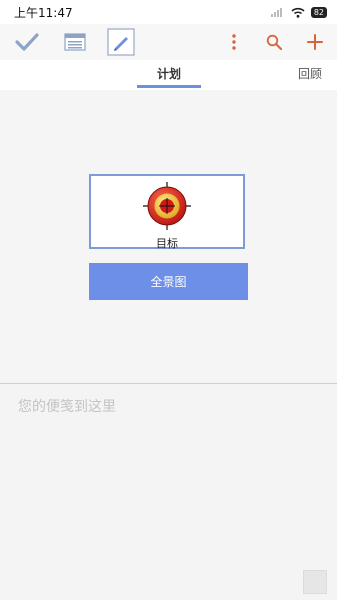 The image size is (337, 600). What do you see at coordinates (67, 407) in the screenshot?
I see `notes-placeholder: 您的便笺到这里` at bounding box center [67, 407].